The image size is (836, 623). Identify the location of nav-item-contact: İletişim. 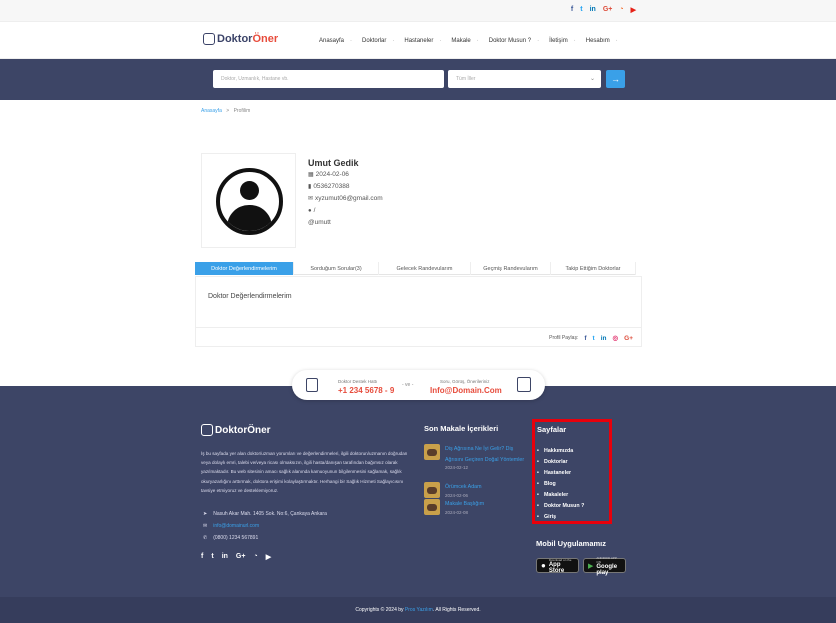
(558, 41).